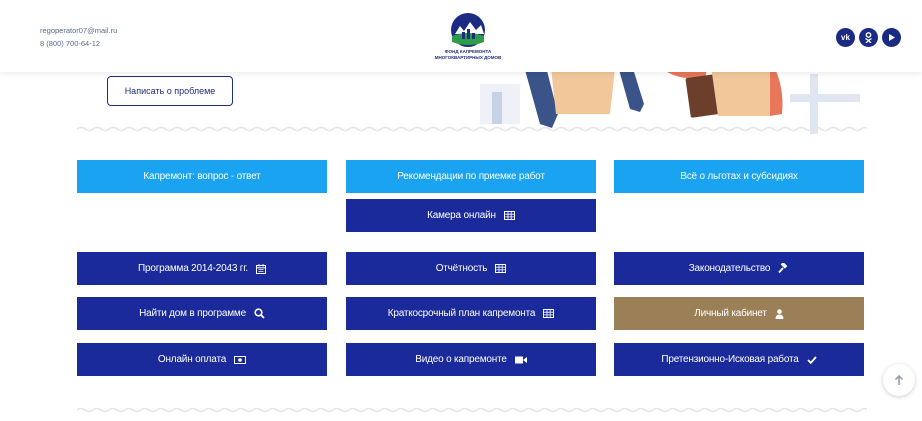 The width and height of the screenshot is (922, 421). Describe the element at coordinates (461, 359) in the screenshot. I see `video-label: Видео о капремонте` at that location.